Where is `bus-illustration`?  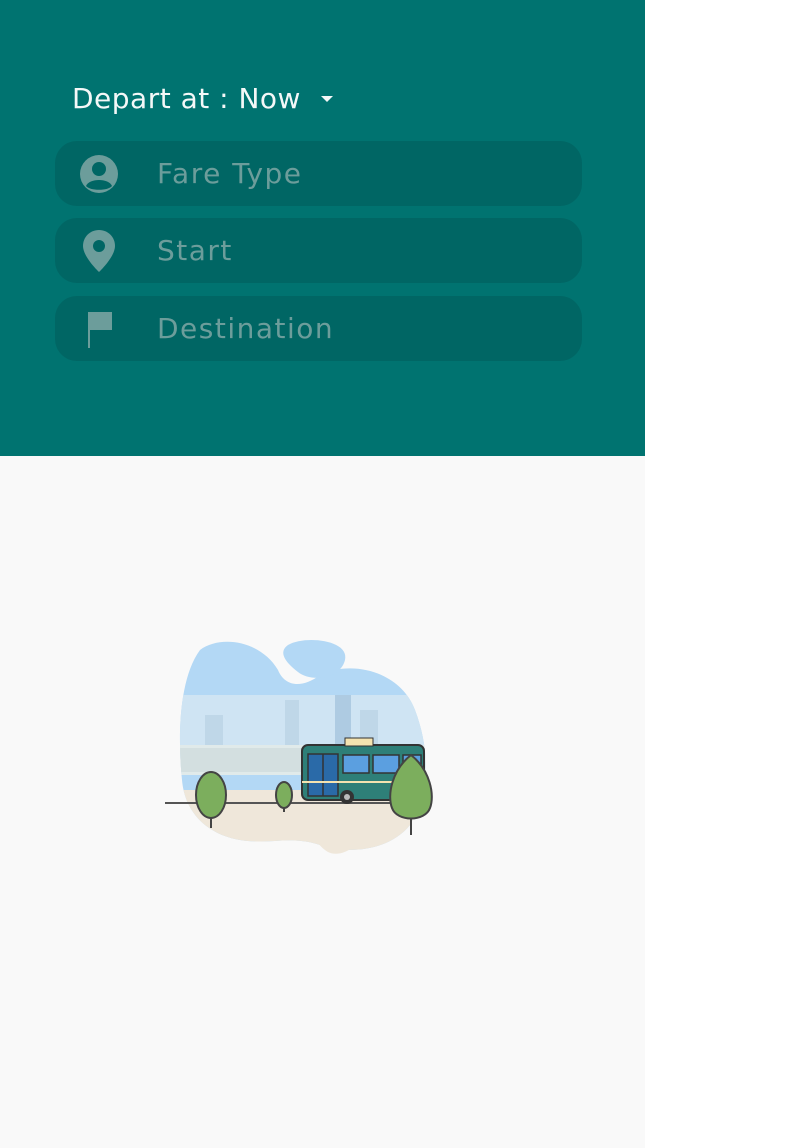 bus-illustration is located at coordinates (300, 745).